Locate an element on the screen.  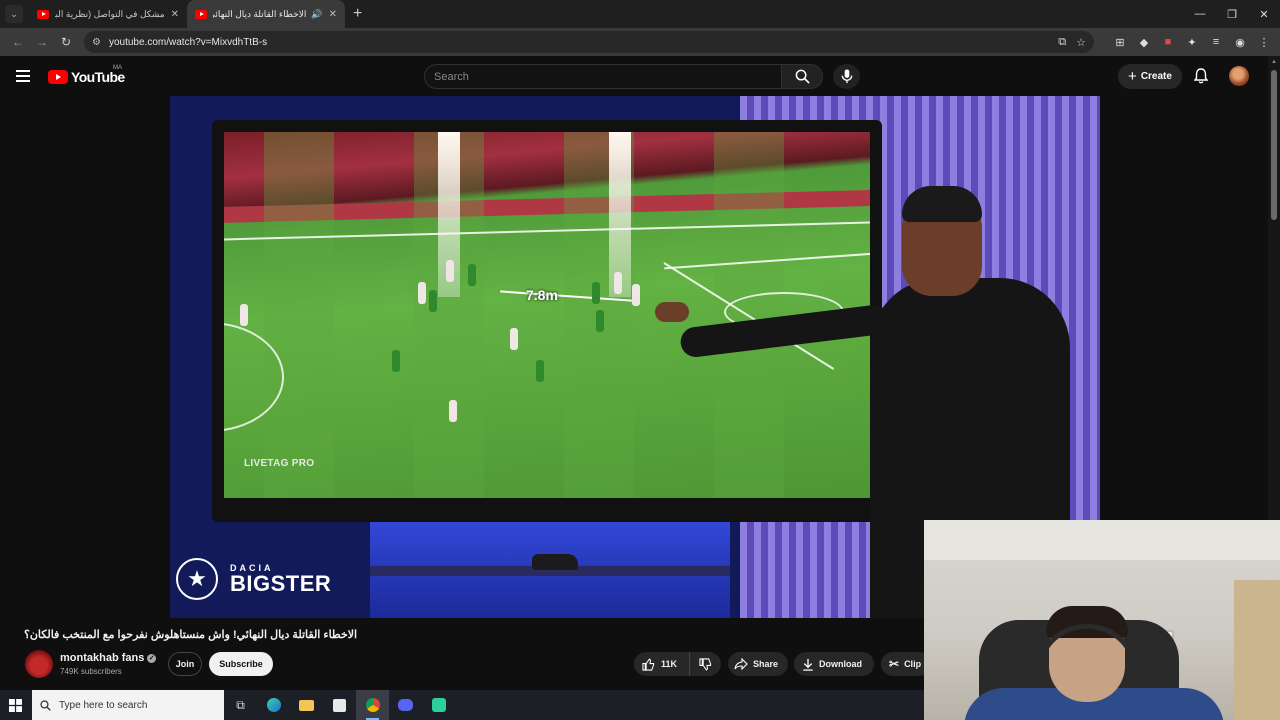
microphone-icon is located at coordinates (846, 76).